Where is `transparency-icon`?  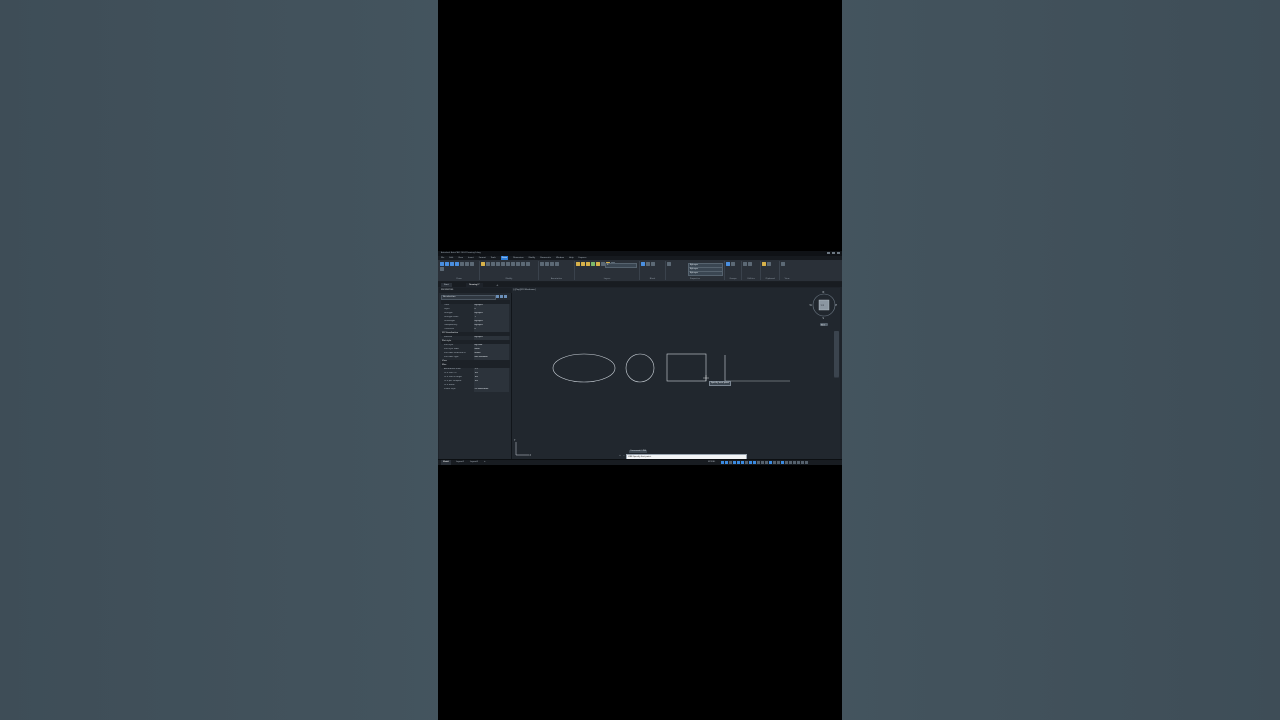 transparency-icon is located at coordinates (762, 462).